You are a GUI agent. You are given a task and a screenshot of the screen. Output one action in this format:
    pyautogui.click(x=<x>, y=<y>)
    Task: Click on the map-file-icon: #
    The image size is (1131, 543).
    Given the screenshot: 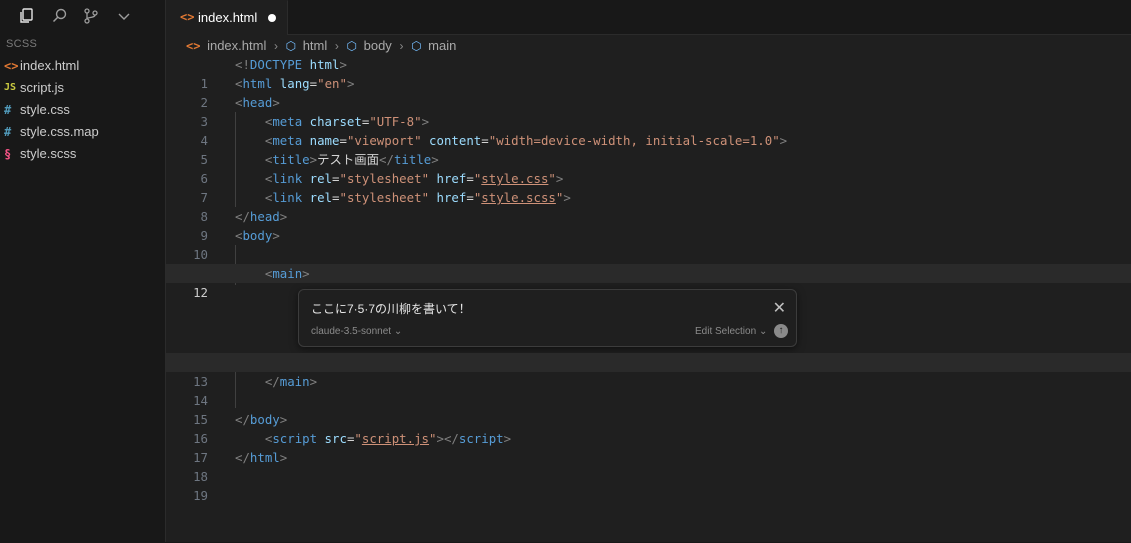 What is the action you would take?
    pyautogui.click(x=8, y=132)
    